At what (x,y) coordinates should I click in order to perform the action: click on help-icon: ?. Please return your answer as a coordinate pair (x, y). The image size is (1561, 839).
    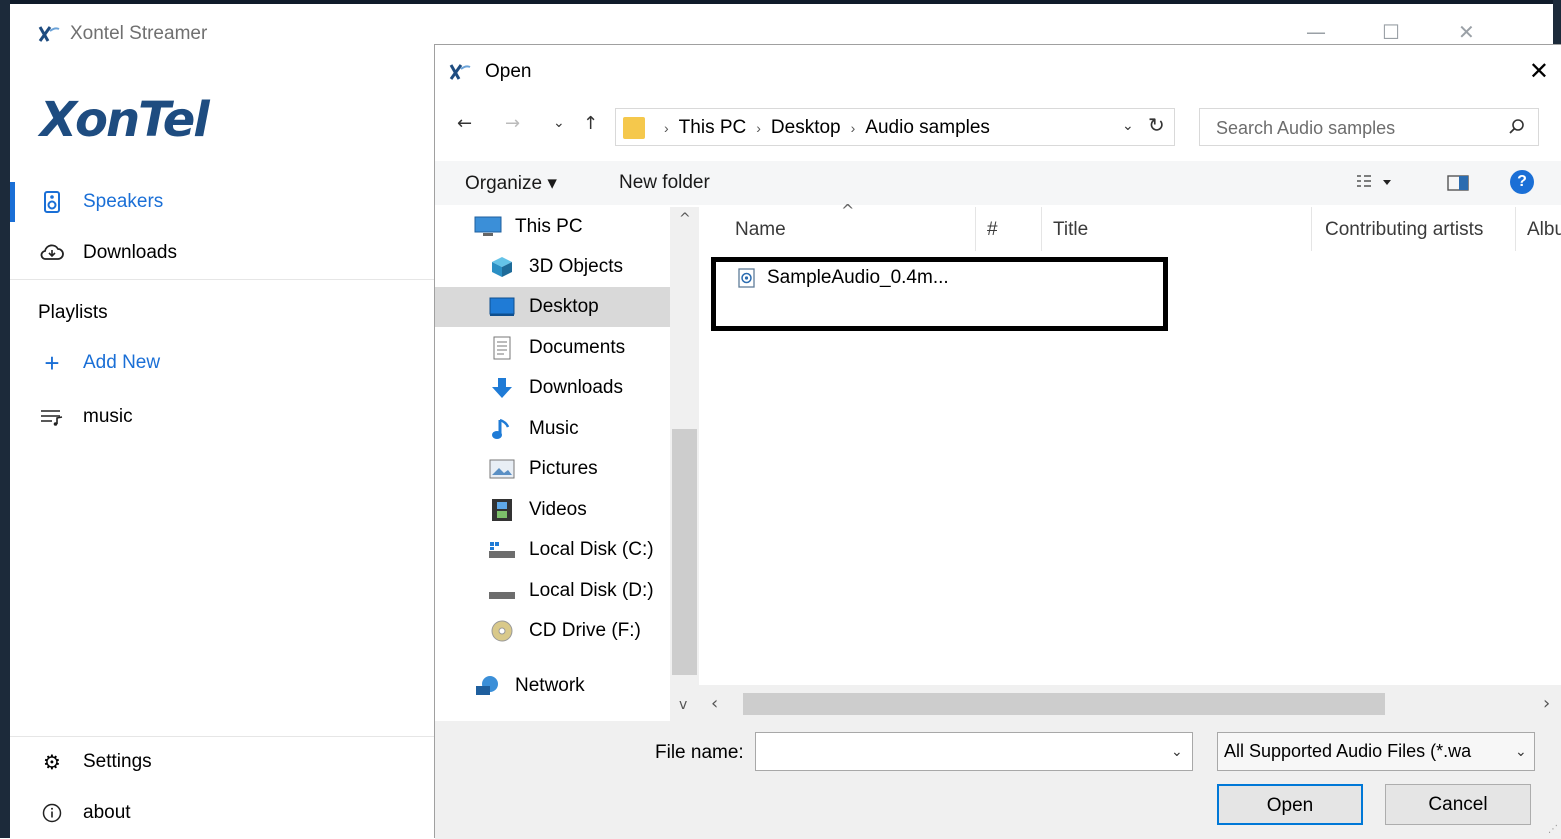
    Looking at the image, I should click on (1522, 182).